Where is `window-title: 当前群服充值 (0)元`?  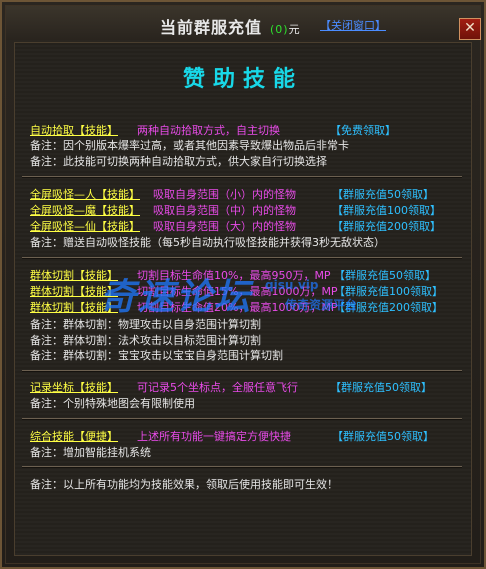
window-title: 当前群服充值 (0)元 is located at coordinates (230, 26).